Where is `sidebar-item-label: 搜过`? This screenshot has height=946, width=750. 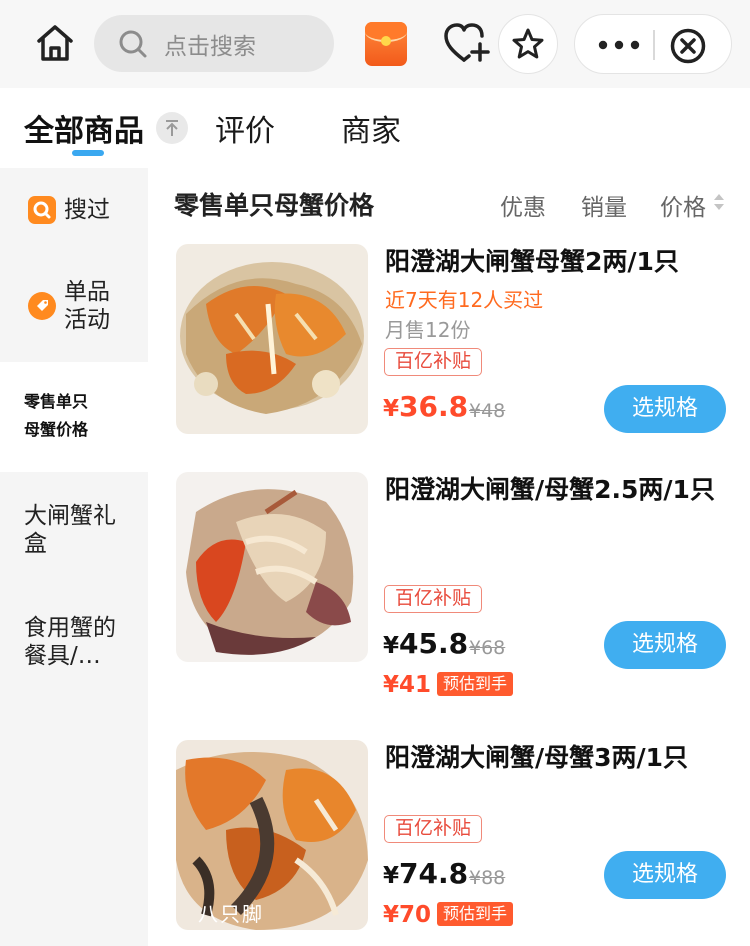
sidebar-item-label: 搜过 is located at coordinates (87, 210).